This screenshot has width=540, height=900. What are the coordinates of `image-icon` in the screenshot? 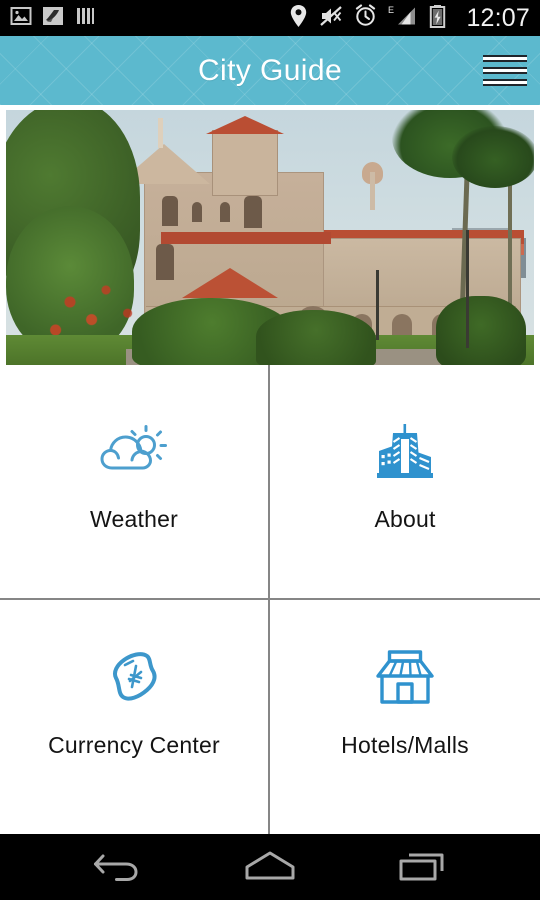 It's located at (21, 18).